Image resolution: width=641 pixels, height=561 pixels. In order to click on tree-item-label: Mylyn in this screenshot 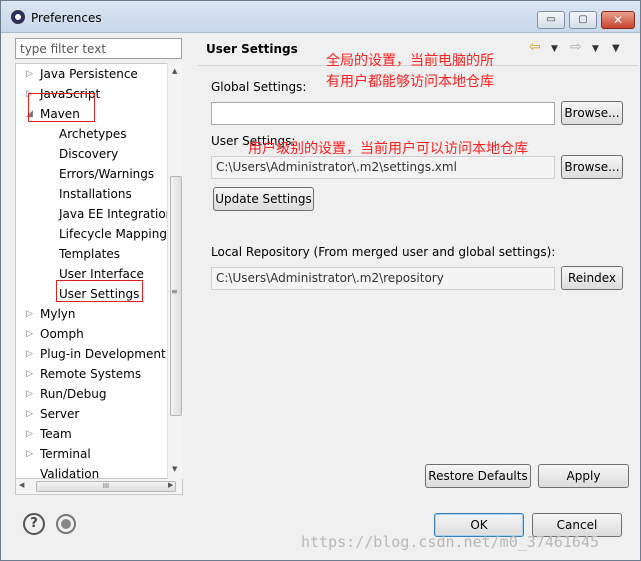, I will do `click(58, 314)`.